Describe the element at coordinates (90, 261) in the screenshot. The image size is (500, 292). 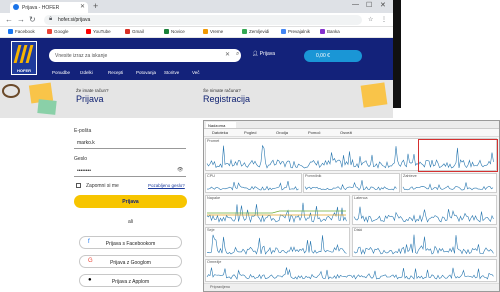
I see `google-icon: G` at that location.